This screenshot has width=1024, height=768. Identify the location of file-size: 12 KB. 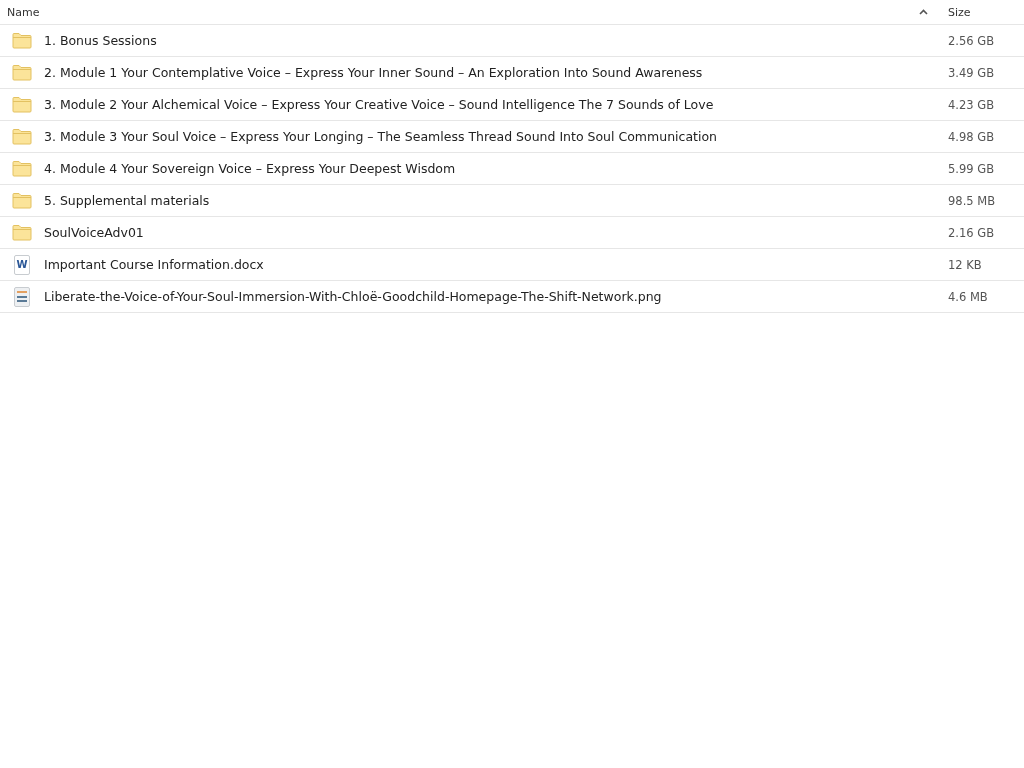
(965, 264).